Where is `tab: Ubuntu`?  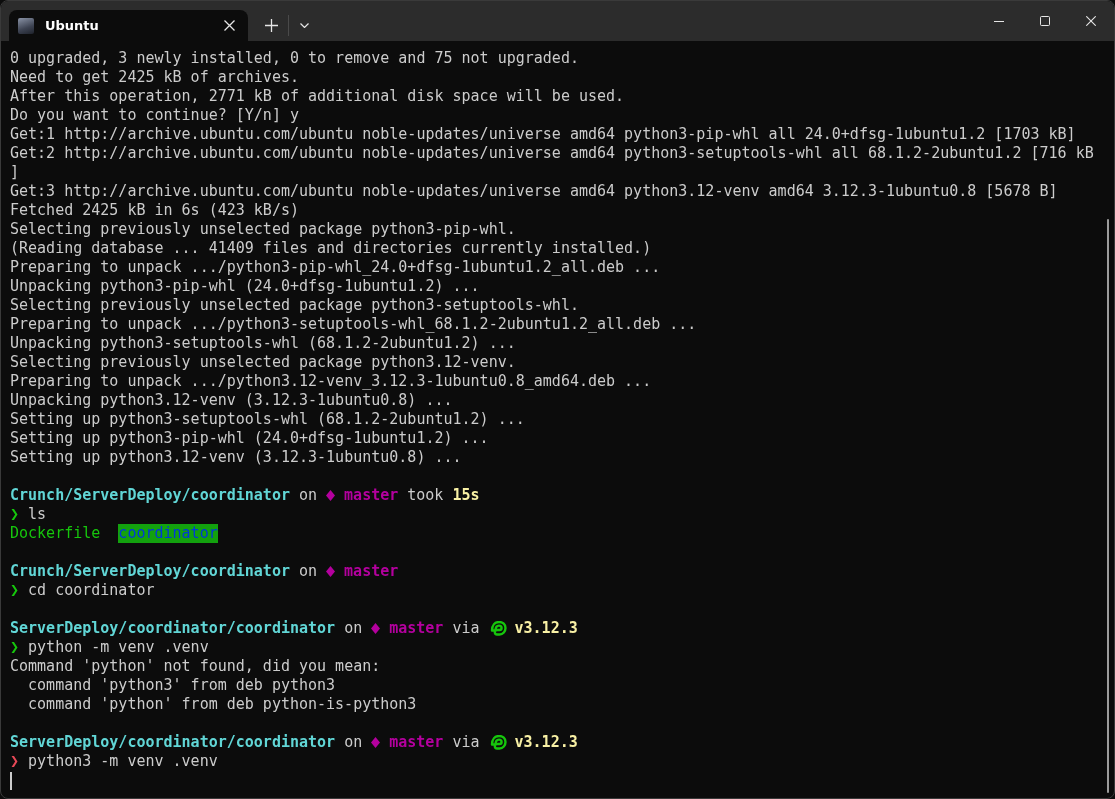
tab: Ubuntu is located at coordinates (128, 25).